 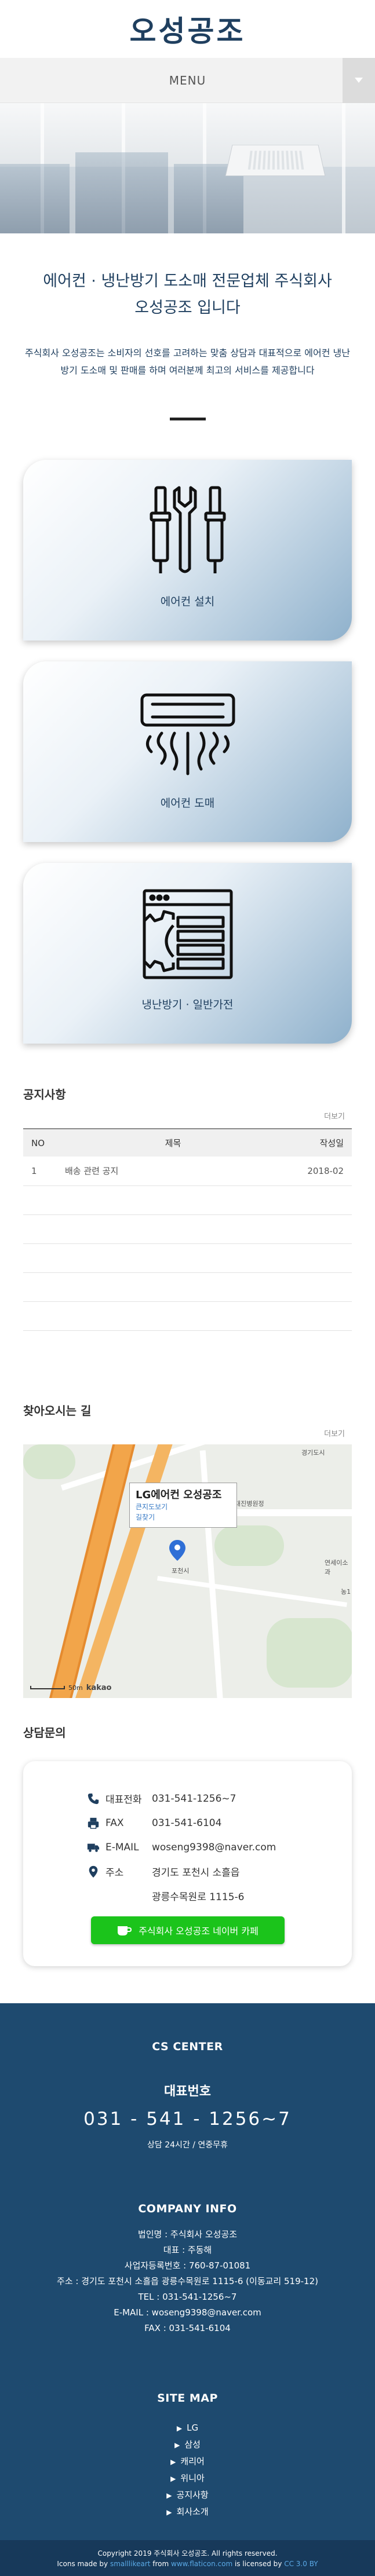 What do you see at coordinates (187, 2265) in the screenshot?
I see `company-info-line: 사업자등록번호 : 760-87-01081` at bounding box center [187, 2265].